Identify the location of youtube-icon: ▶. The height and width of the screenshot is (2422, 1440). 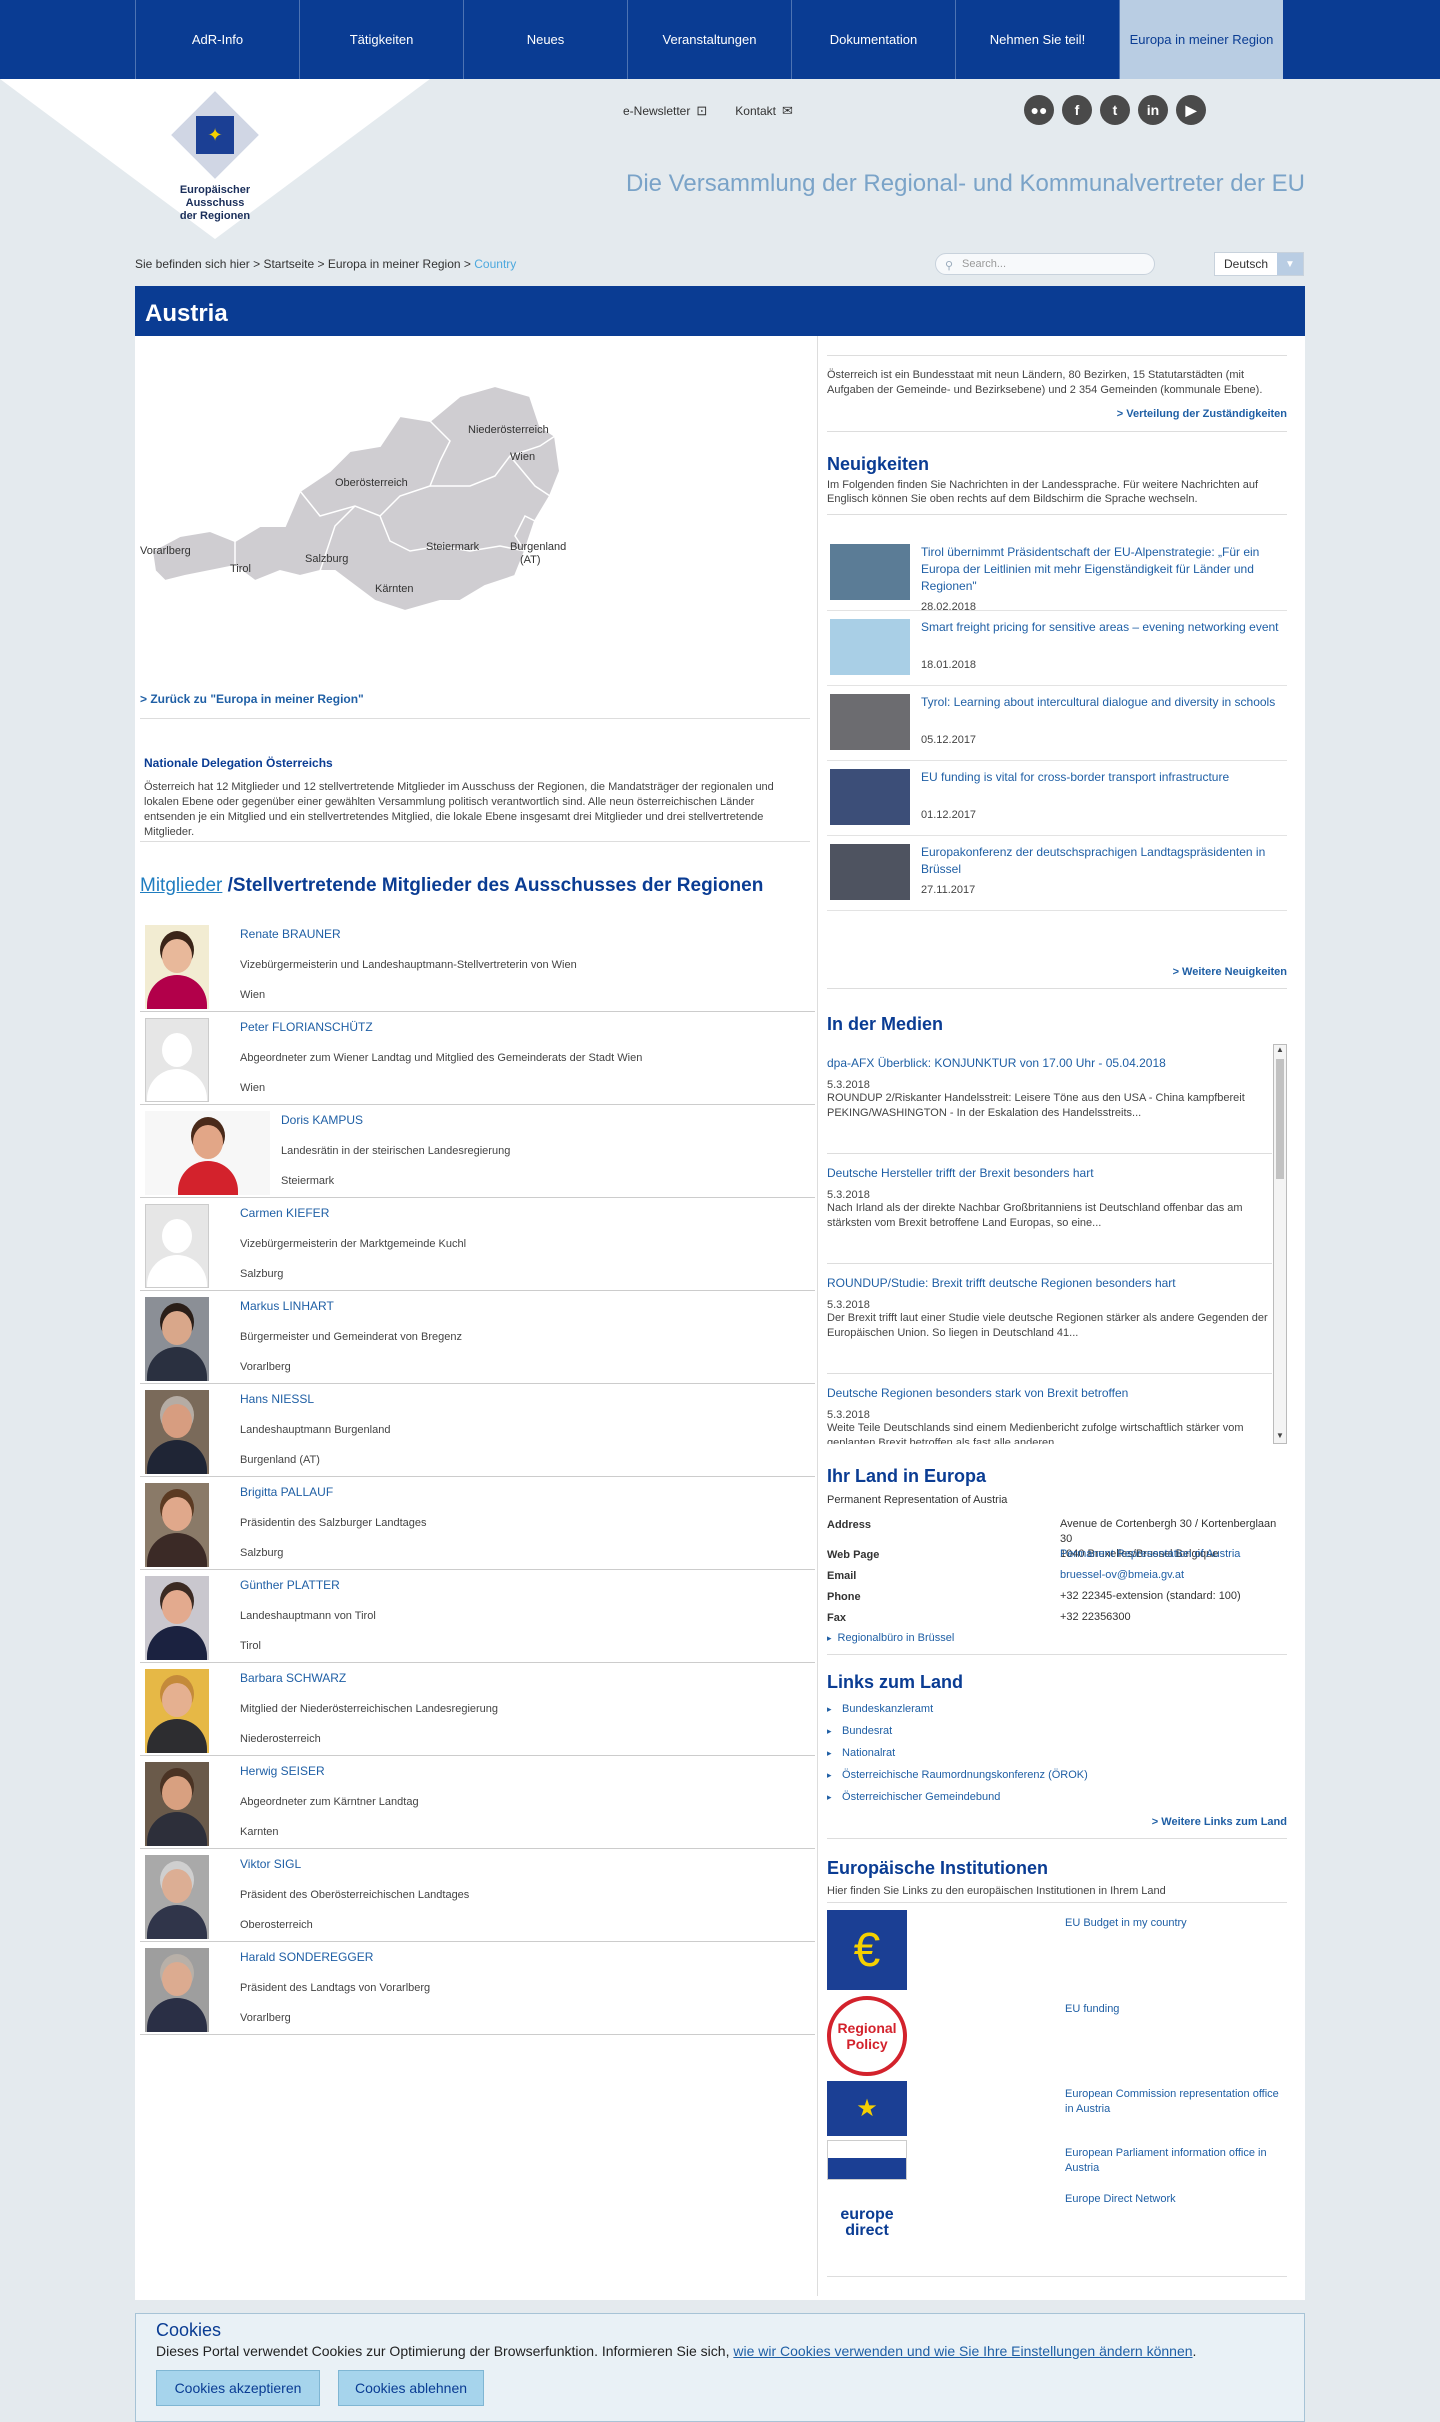
(1191, 110).